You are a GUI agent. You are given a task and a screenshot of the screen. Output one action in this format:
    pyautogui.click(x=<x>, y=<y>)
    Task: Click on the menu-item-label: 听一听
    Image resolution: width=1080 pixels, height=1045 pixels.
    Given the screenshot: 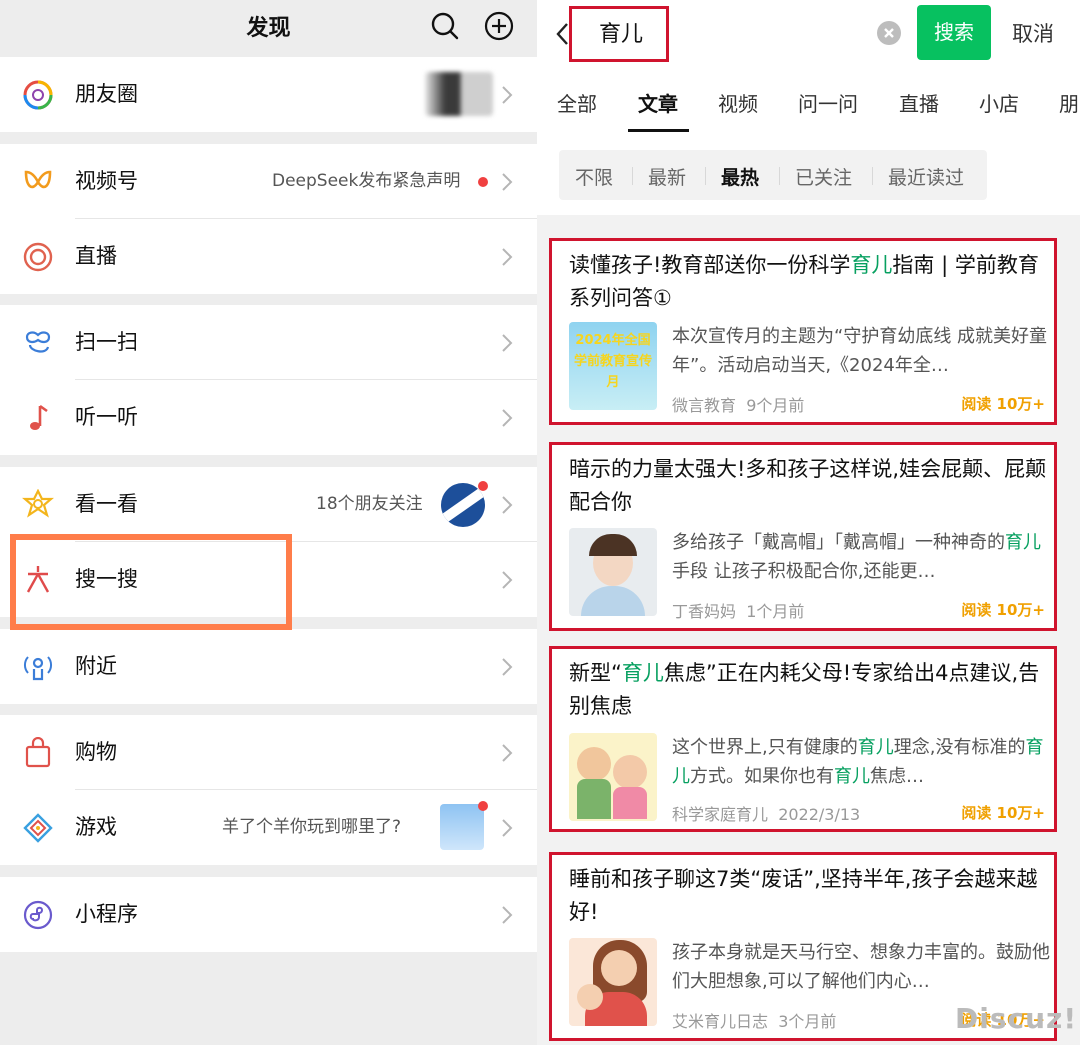 What is the action you would take?
    pyautogui.click(x=106, y=417)
    